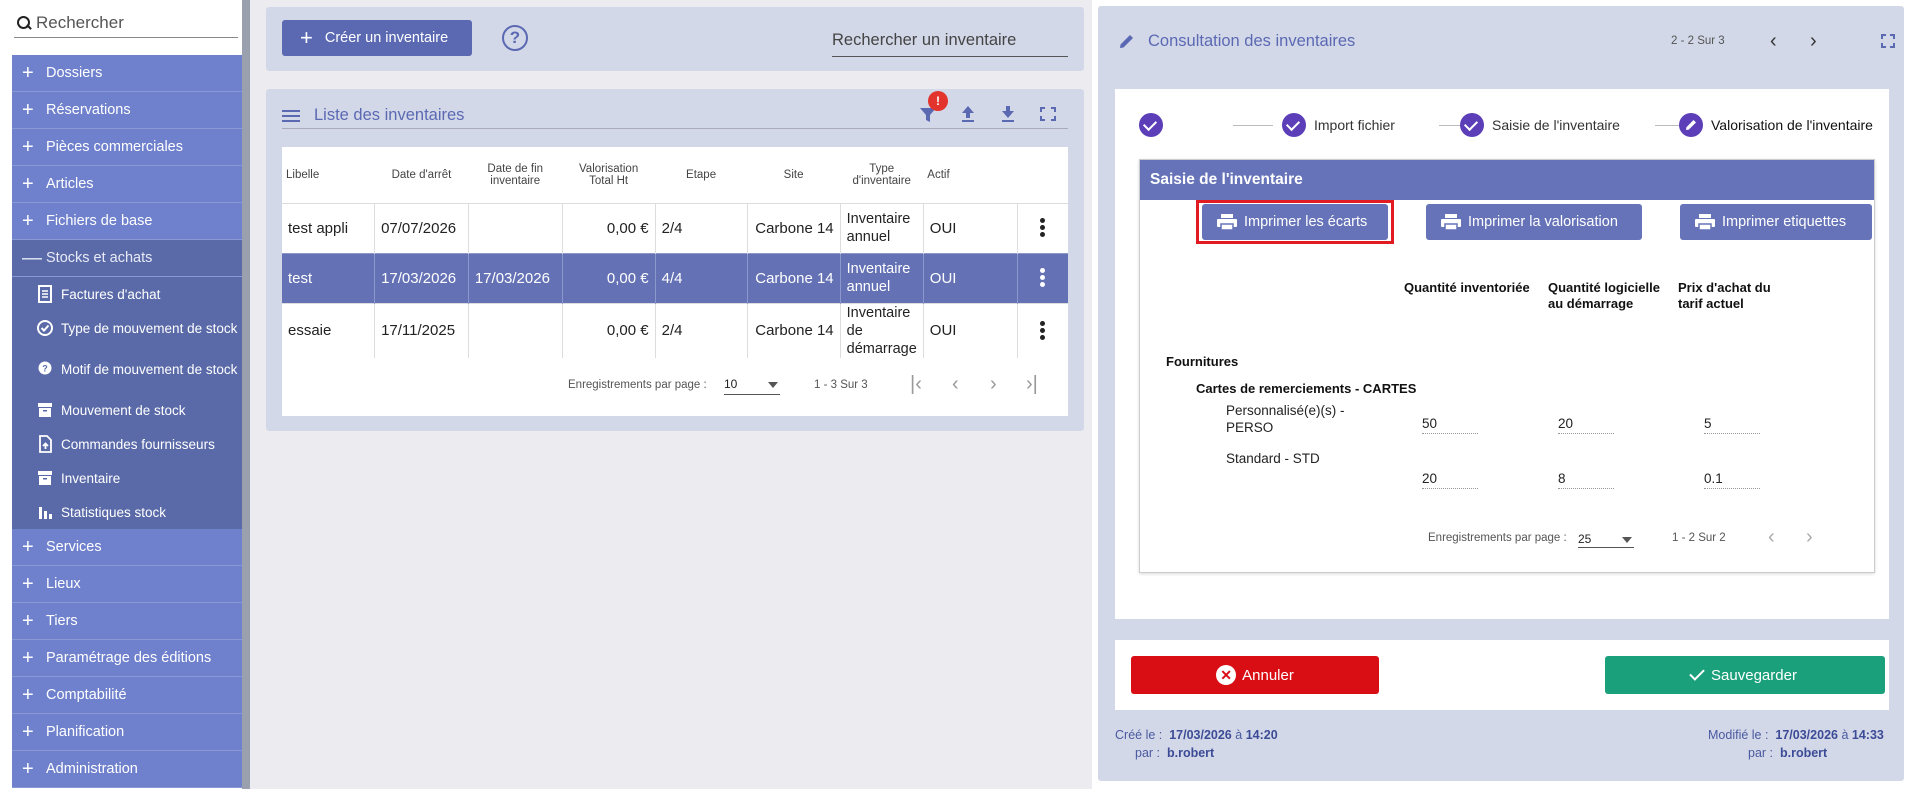 This screenshot has width=1908, height=789. I want to click on search-icon, so click(24, 23).